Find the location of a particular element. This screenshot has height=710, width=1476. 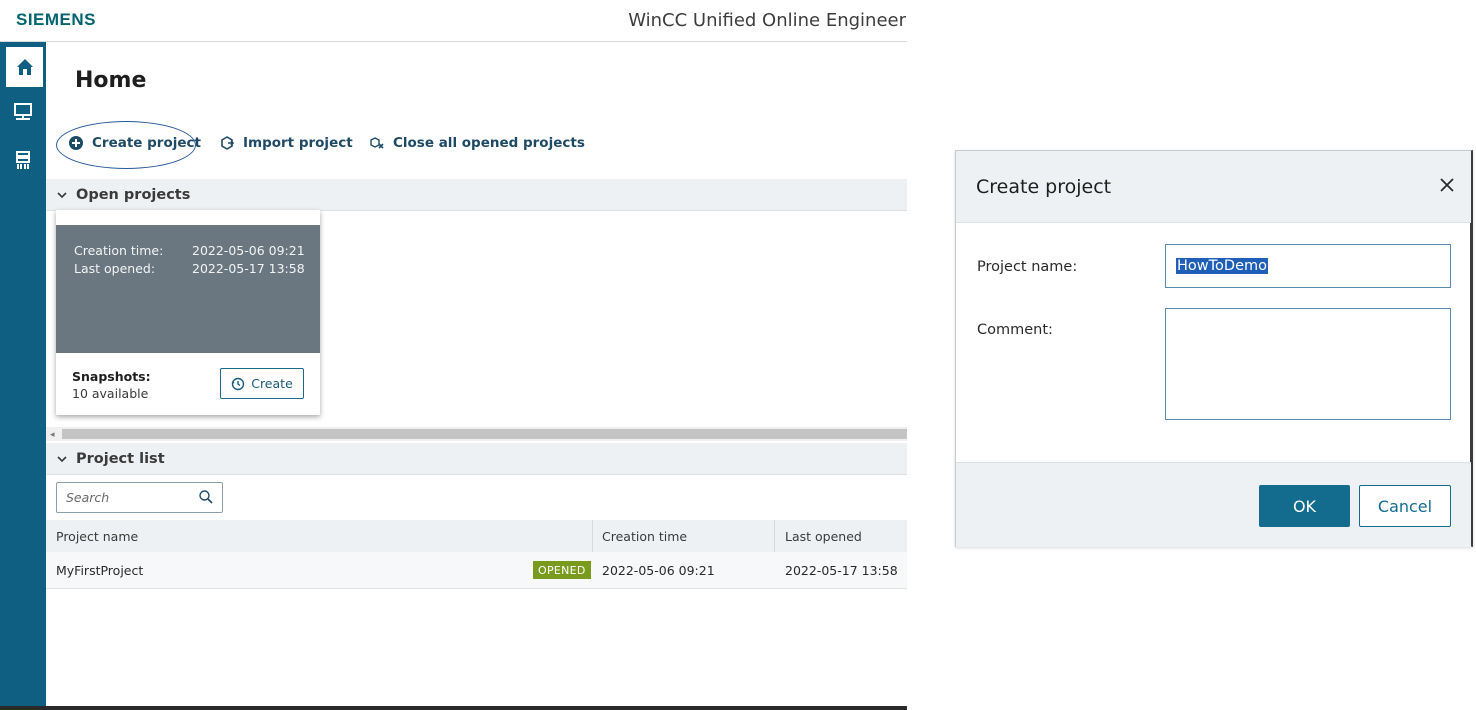

dialog-close-button is located at coordinates (1447, 185).